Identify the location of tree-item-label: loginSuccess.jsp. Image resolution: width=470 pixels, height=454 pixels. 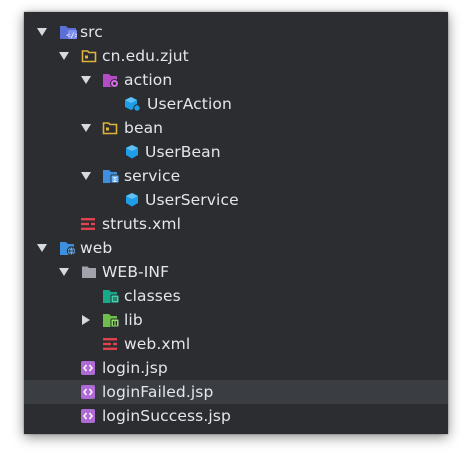
(166, 416).